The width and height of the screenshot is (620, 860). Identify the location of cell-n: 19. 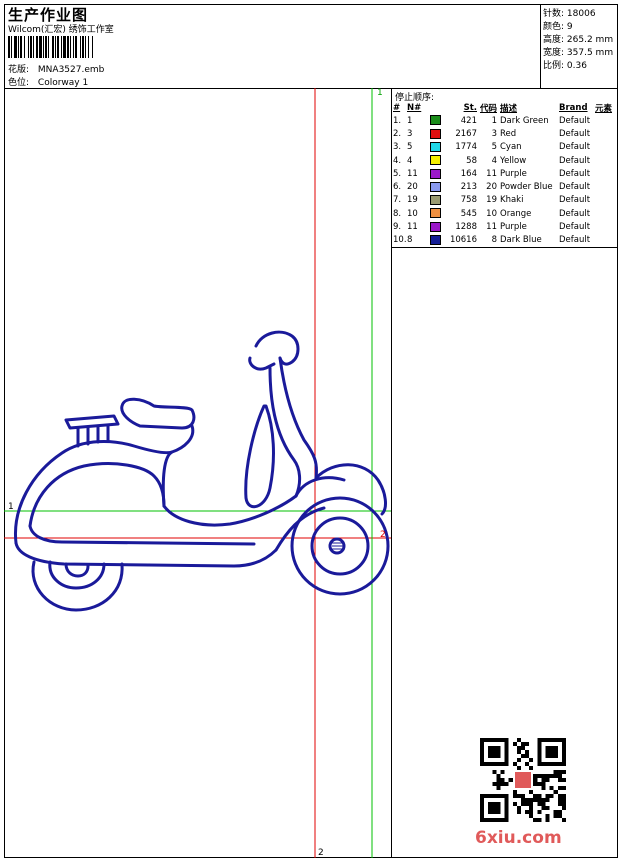
(412, 200).